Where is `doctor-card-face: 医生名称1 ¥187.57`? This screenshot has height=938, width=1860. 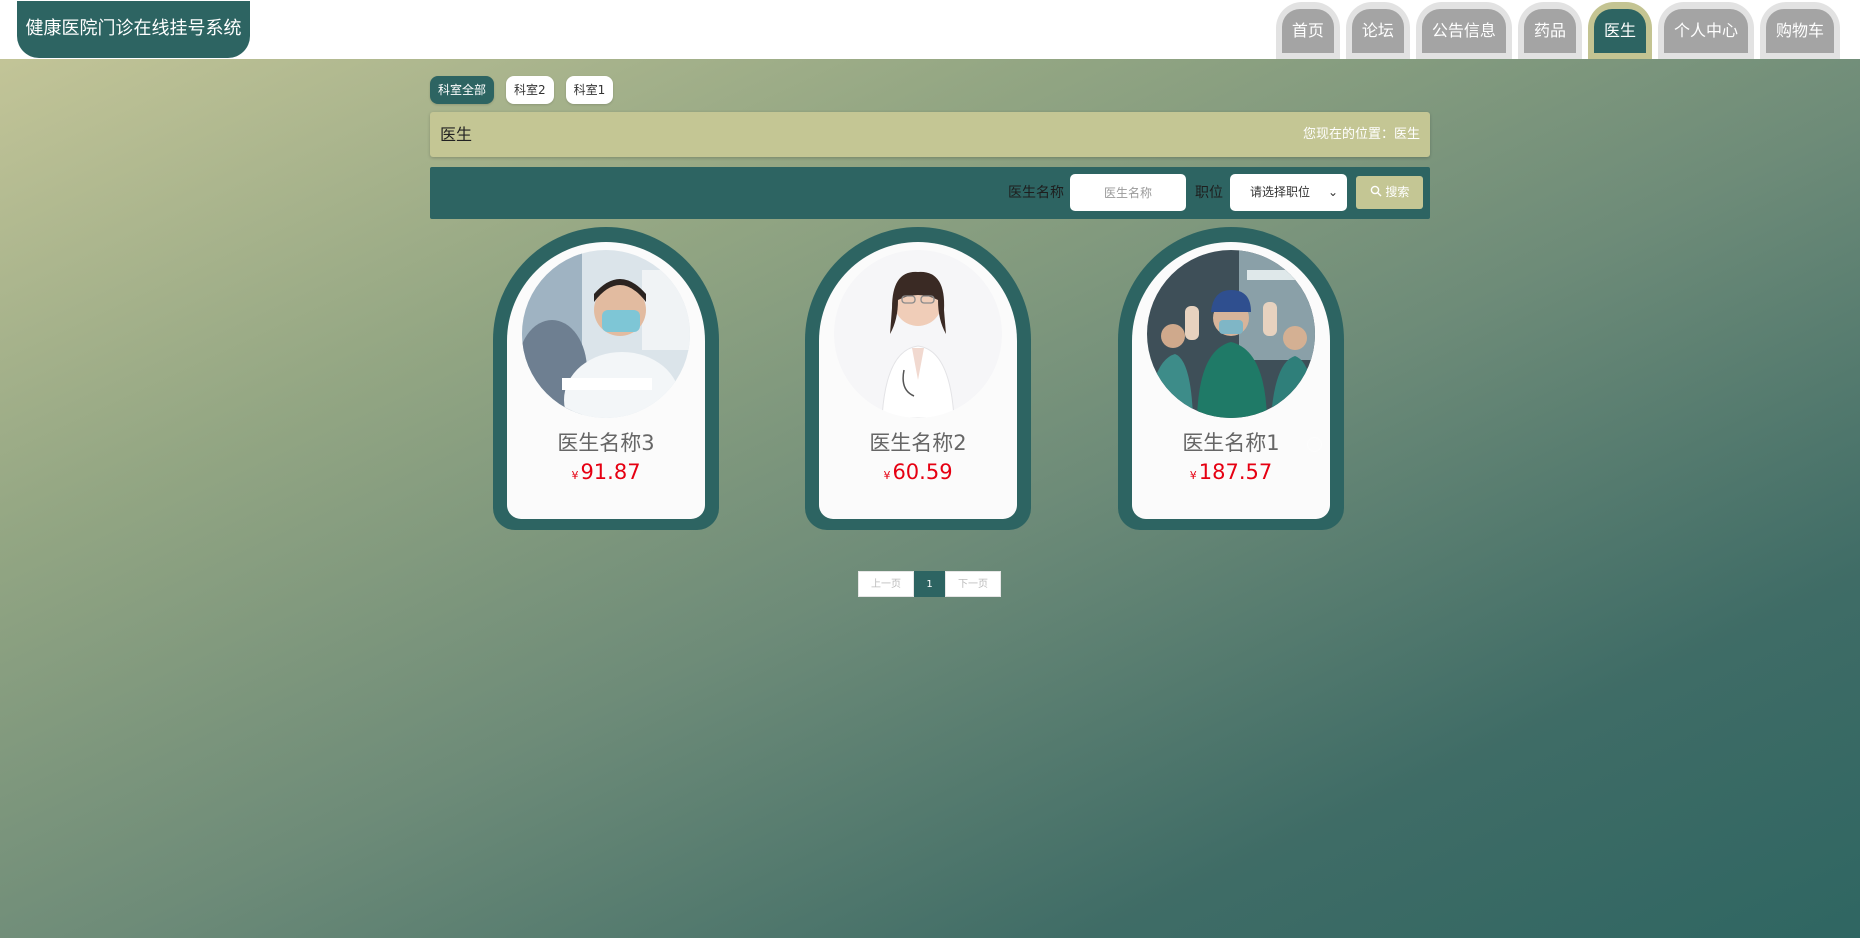 doctor-card-face: 医生名称1 ¥187.57 is located at coordinates (1231, 380).